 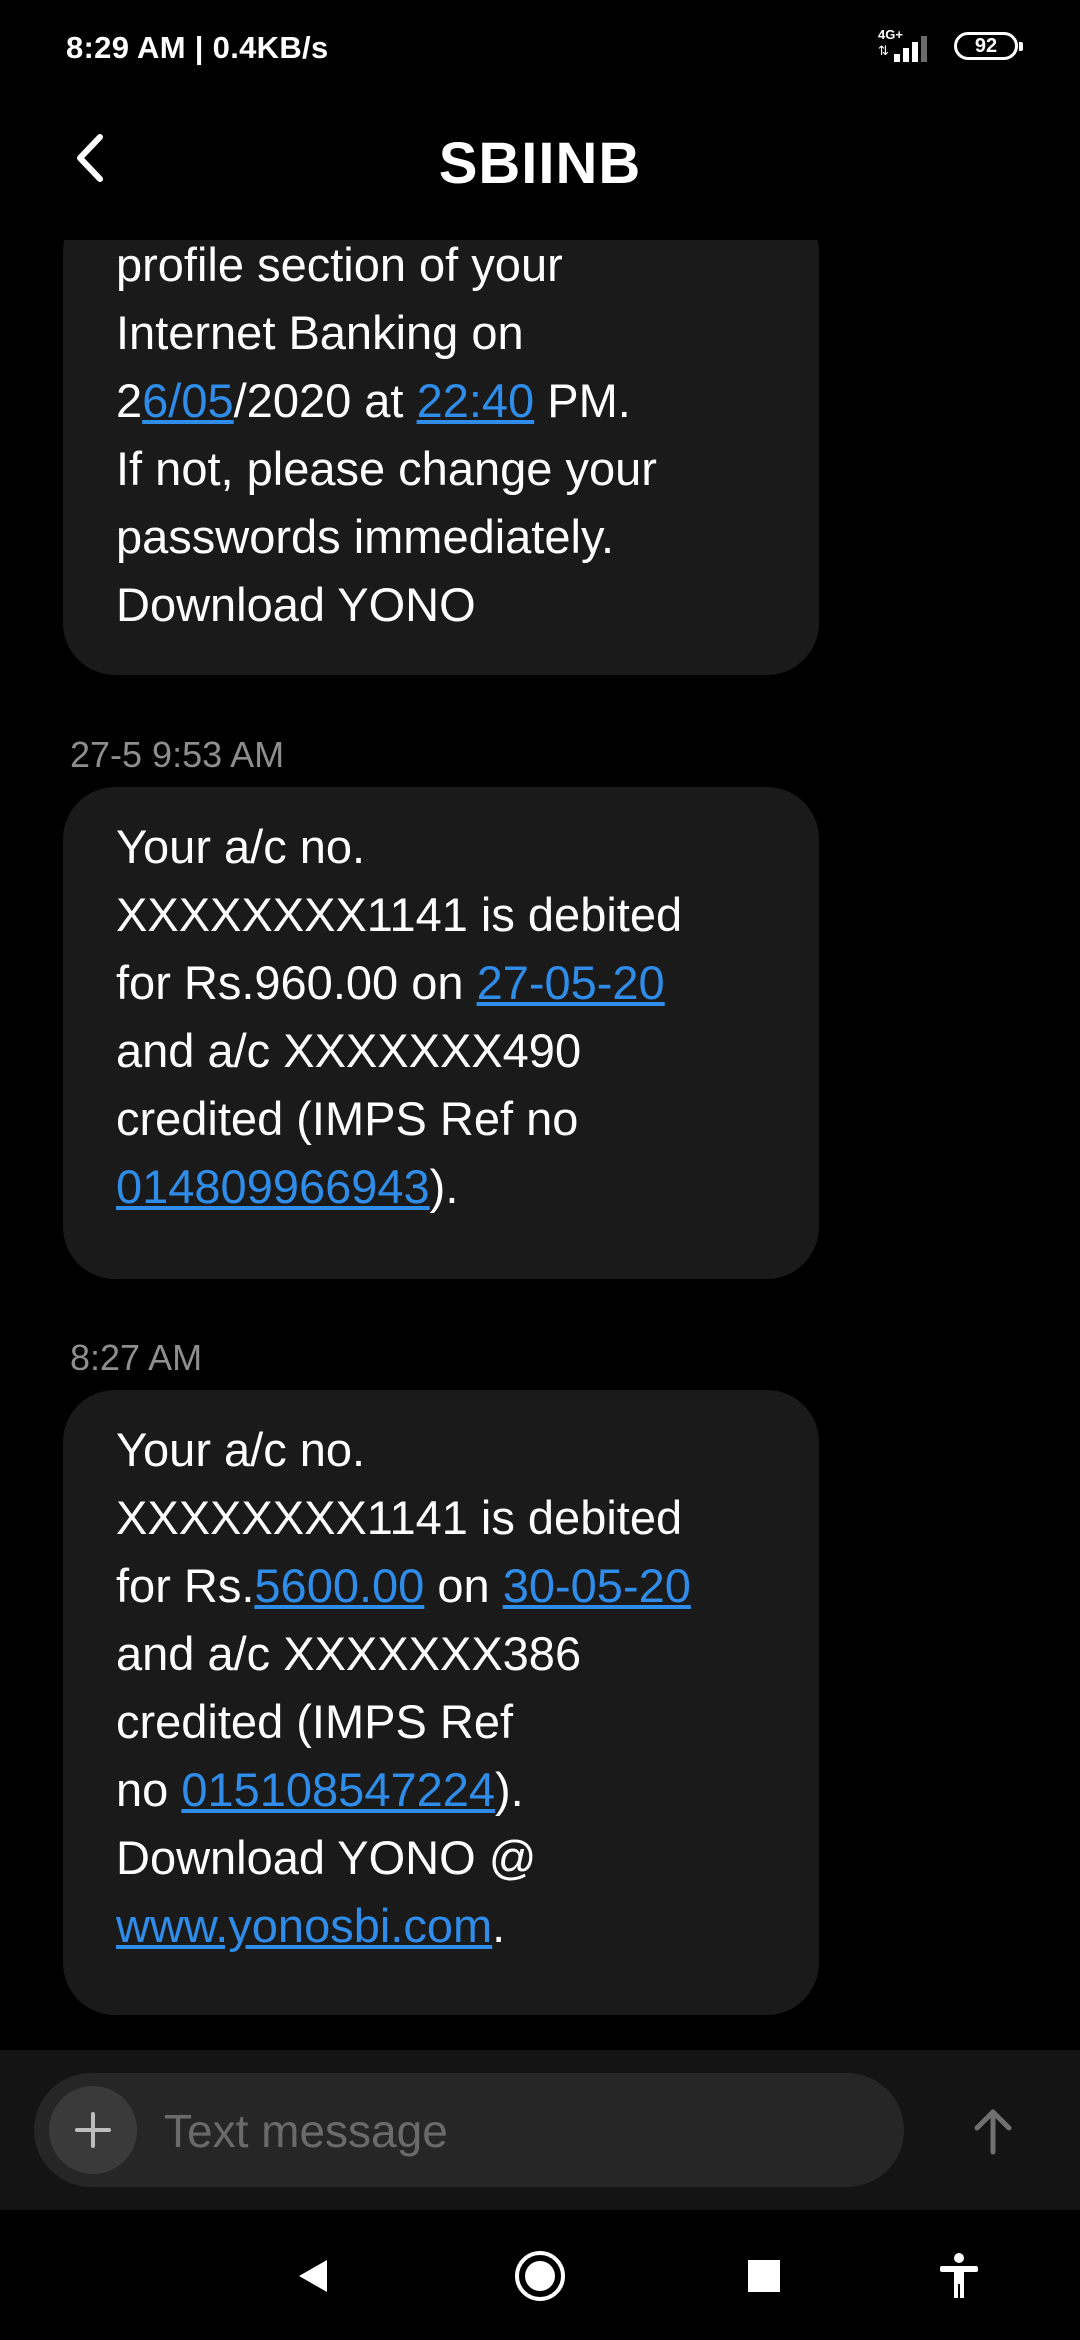 I want to click on message-line: credited (IMPS Ref, so click(x=441, y=1722).